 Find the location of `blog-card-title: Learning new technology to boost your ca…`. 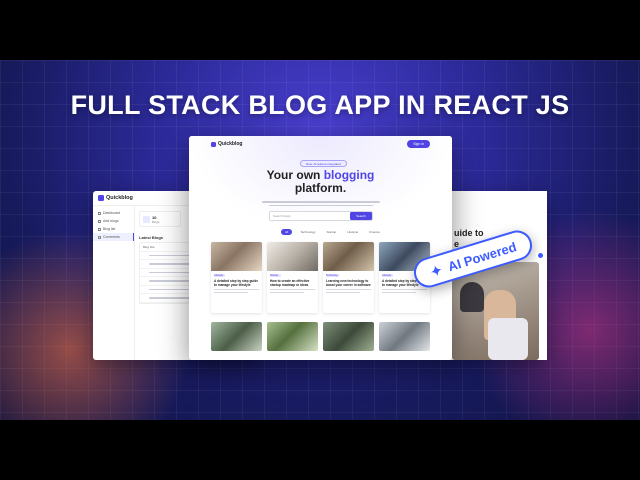

blog-card-title: Learning new technology to boost your ca… is located at coordinates (348, 283).